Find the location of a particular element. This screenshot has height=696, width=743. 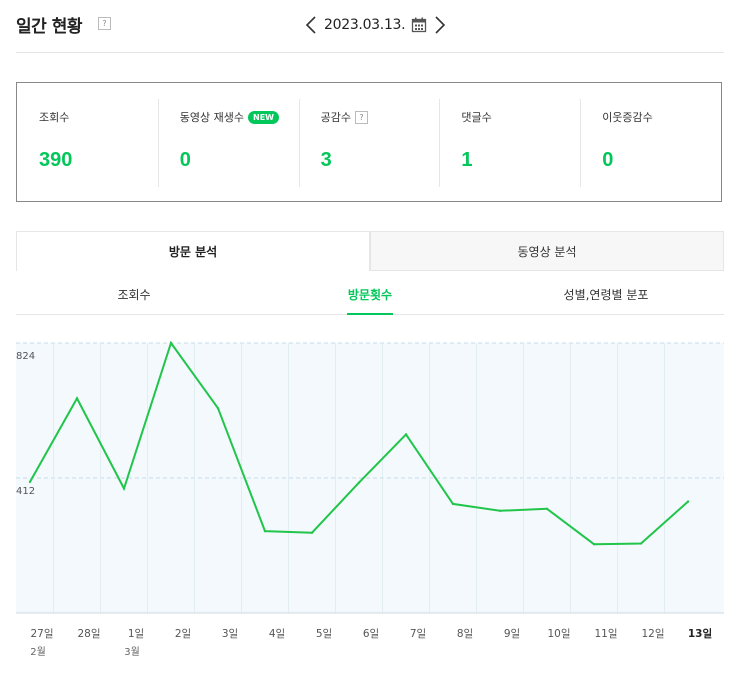

x-tick-label: 2일 is located at coordinates (183, 633).